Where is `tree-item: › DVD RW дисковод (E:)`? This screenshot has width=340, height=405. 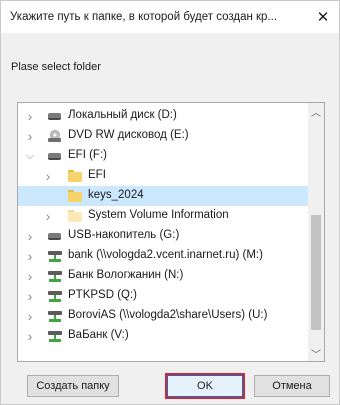 tree-item: › DVD RW дисковод (E:) is located at coordinates (163, 136).